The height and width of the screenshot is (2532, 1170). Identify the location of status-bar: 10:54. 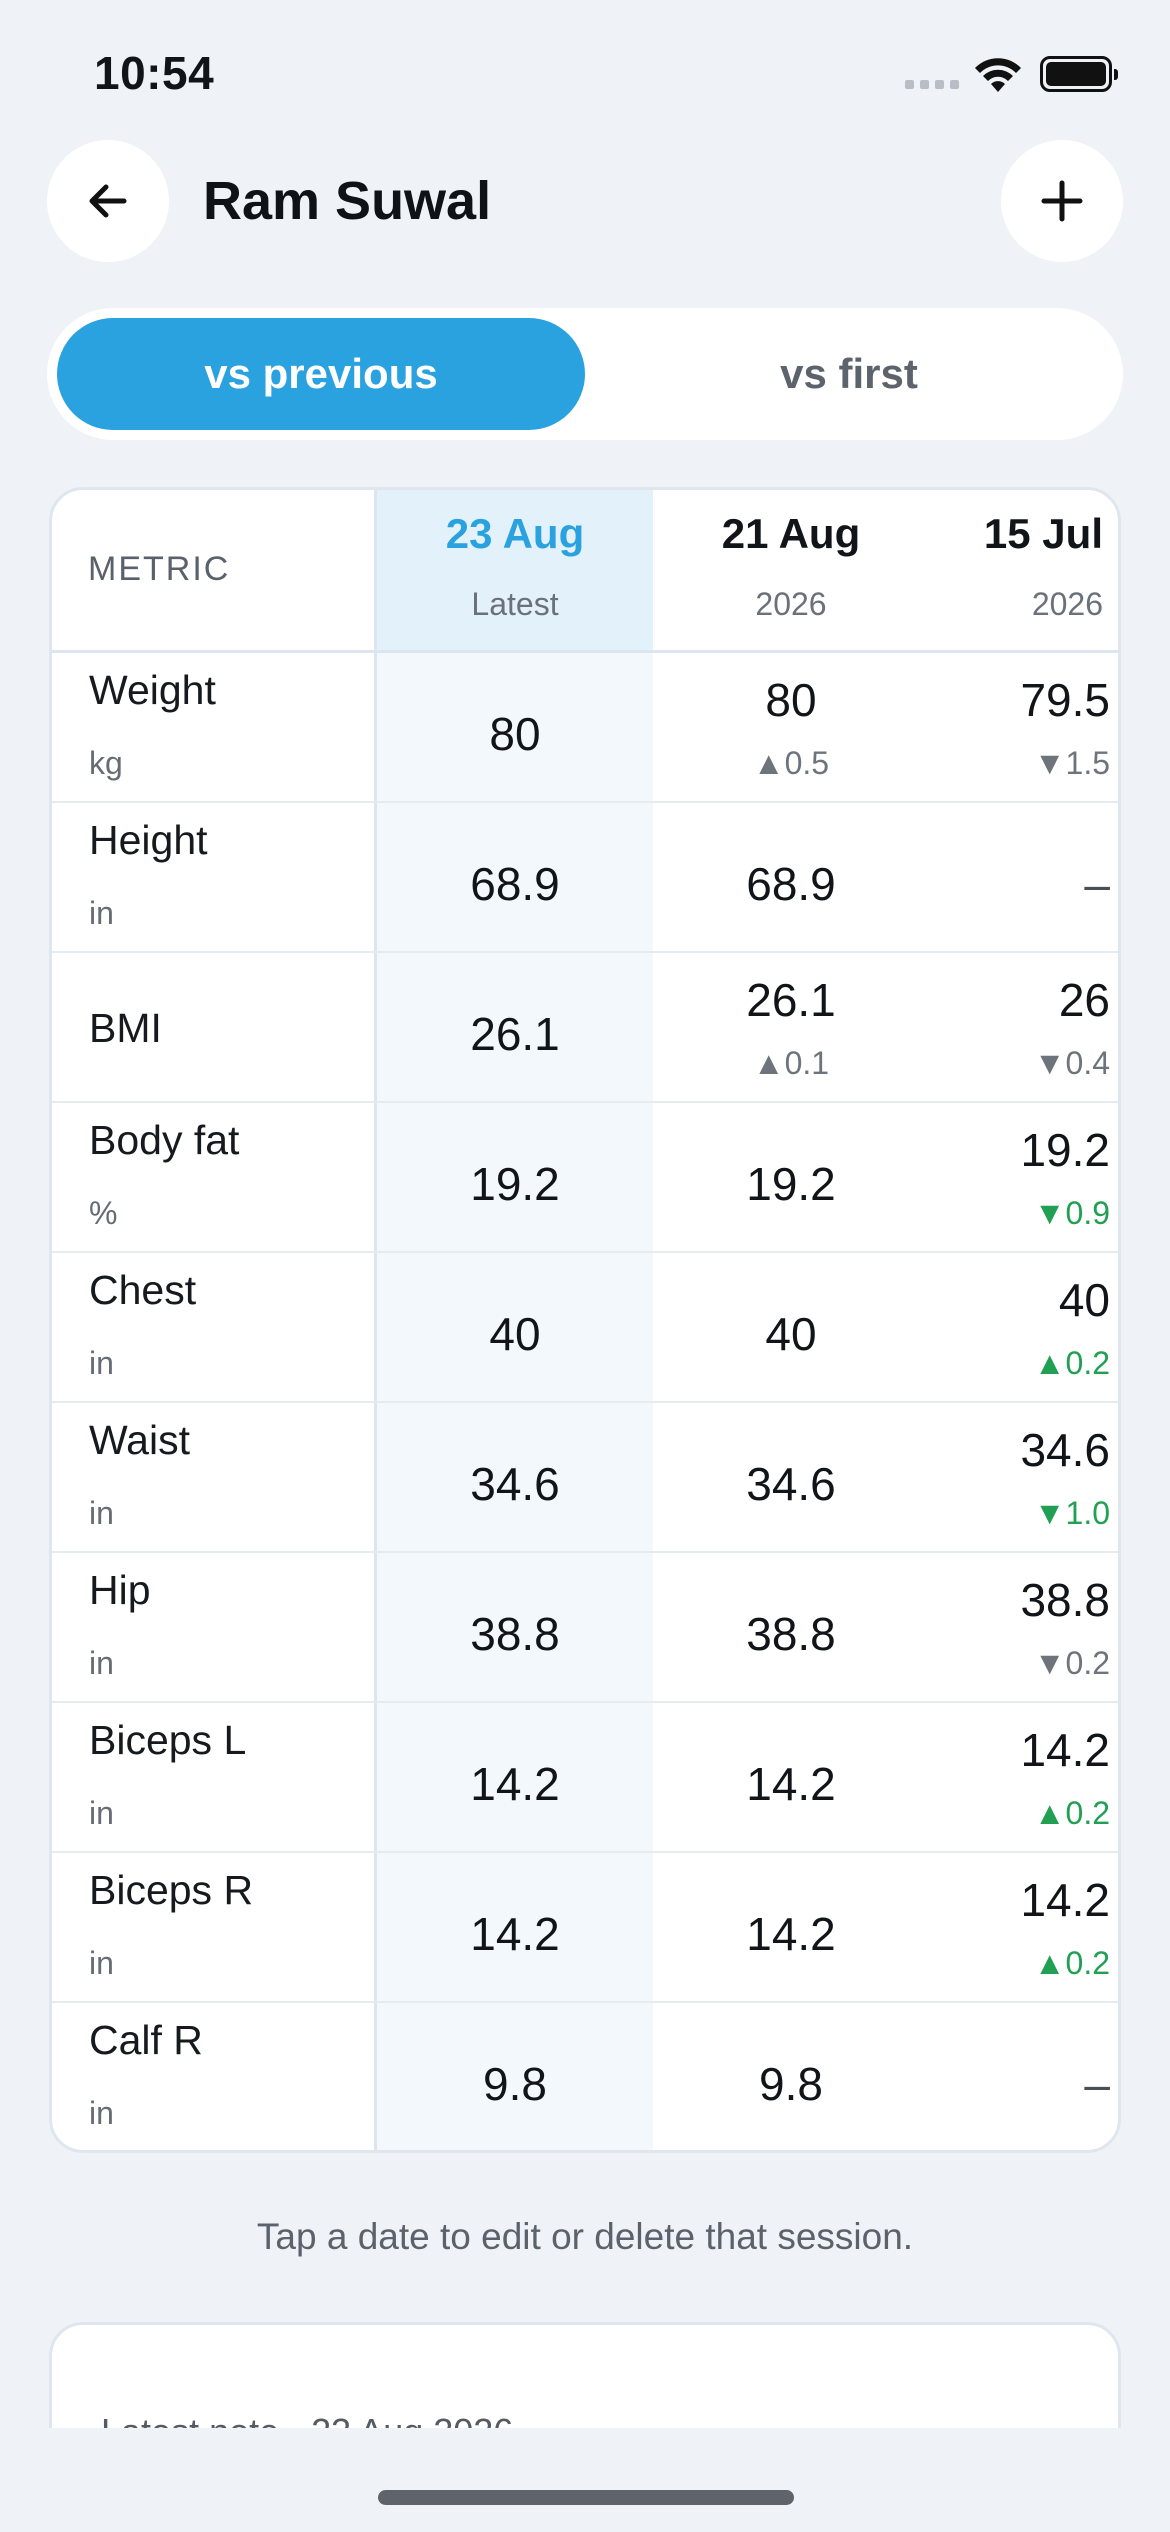
(585, 70).